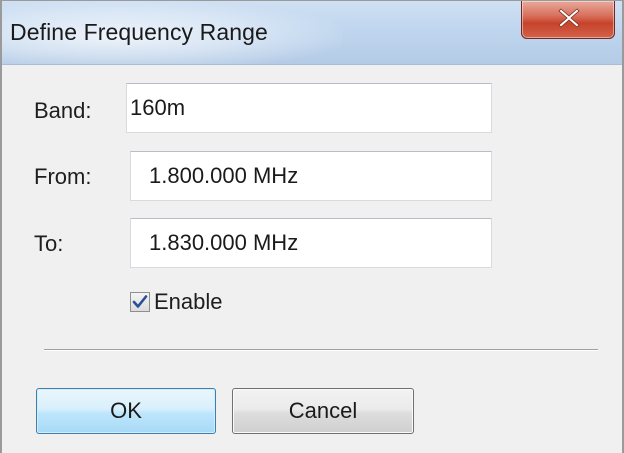  I want to click on close-button, so click(568, 20).